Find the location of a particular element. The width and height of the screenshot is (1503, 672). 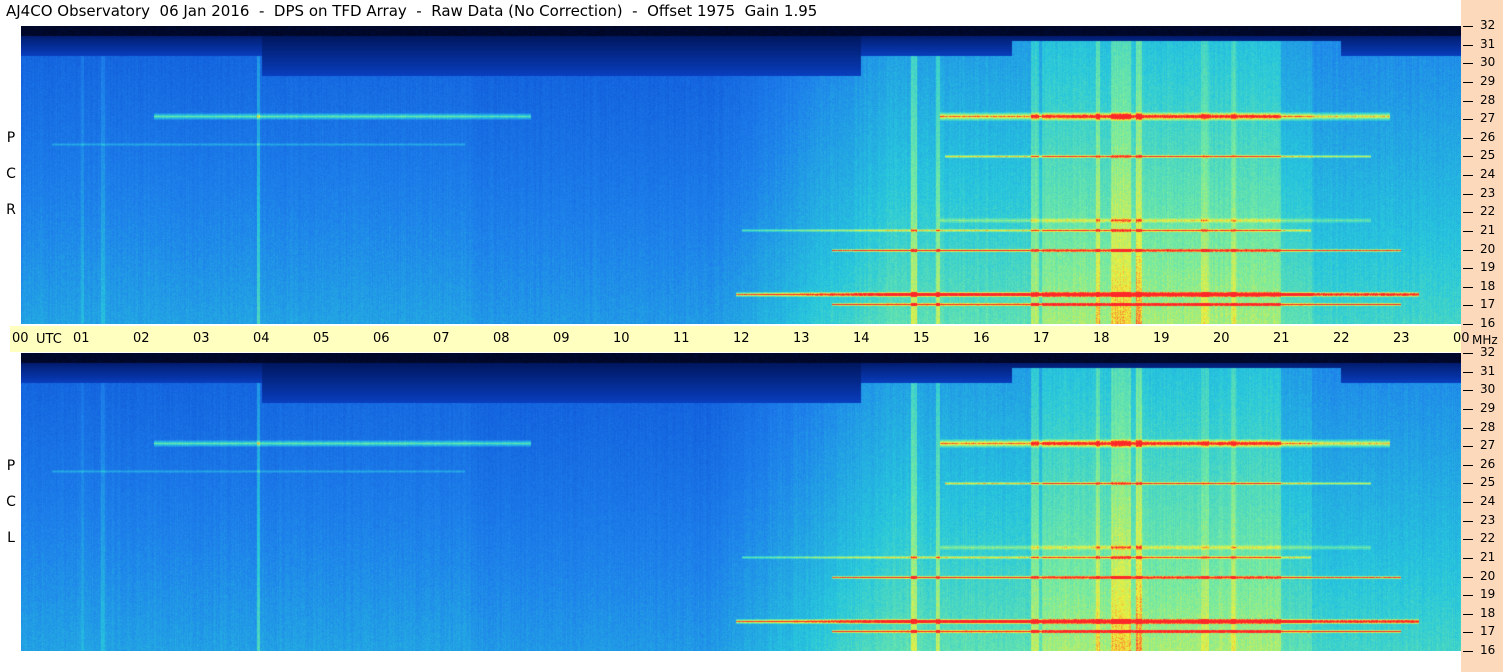

freq-tick-top-17: 17 is located at coordinates (1488, 304).